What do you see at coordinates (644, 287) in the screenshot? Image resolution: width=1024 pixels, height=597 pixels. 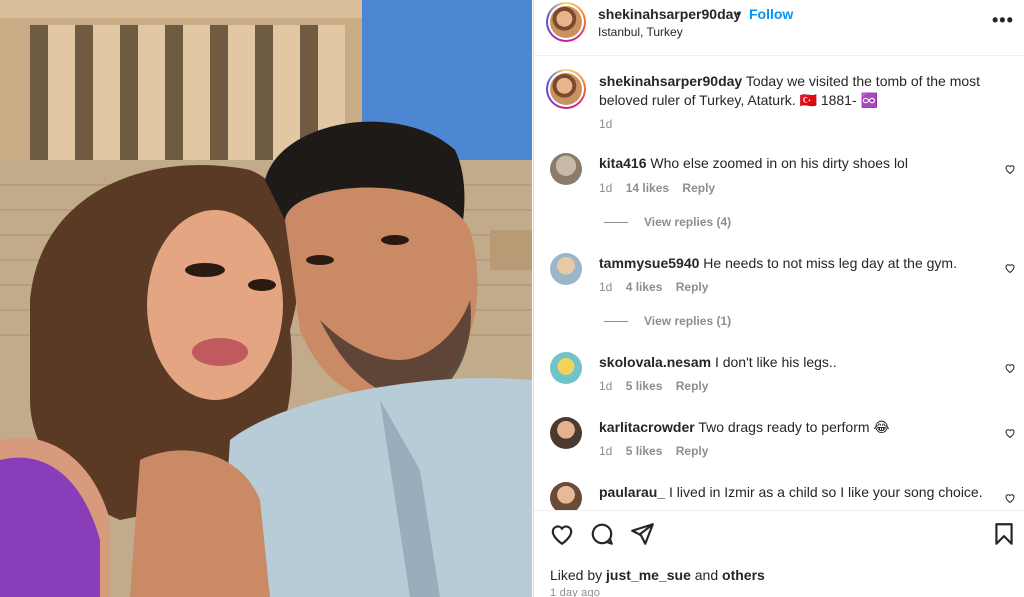 I see `comment-likes: 4 likes` at bounding box center [644, 287].